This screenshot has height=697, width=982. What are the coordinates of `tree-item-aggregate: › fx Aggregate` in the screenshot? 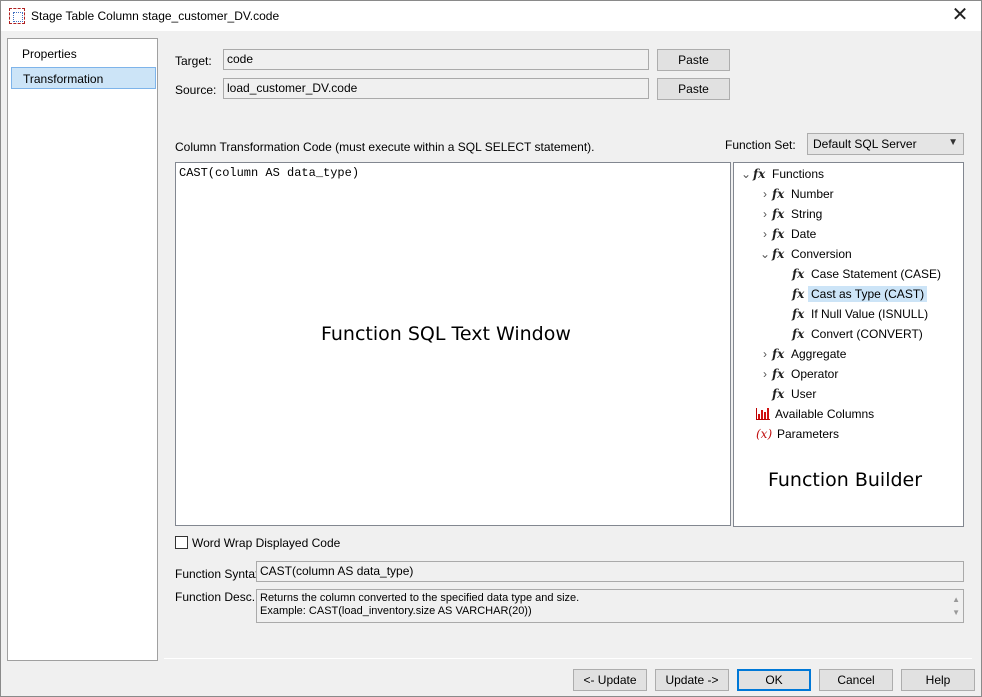 It's located at (803, 354).